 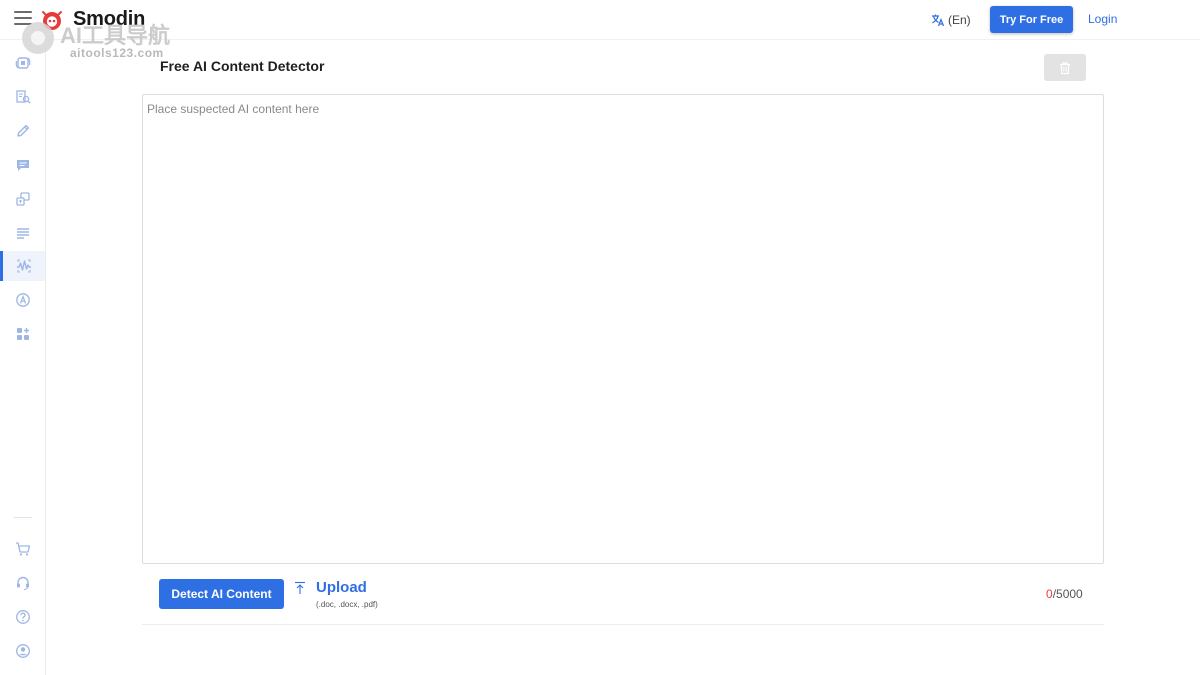 What do you see at coordinates (109, 19) in the screenshot?
I see `brand-name: Smodin` at bounding box center [109, 19].